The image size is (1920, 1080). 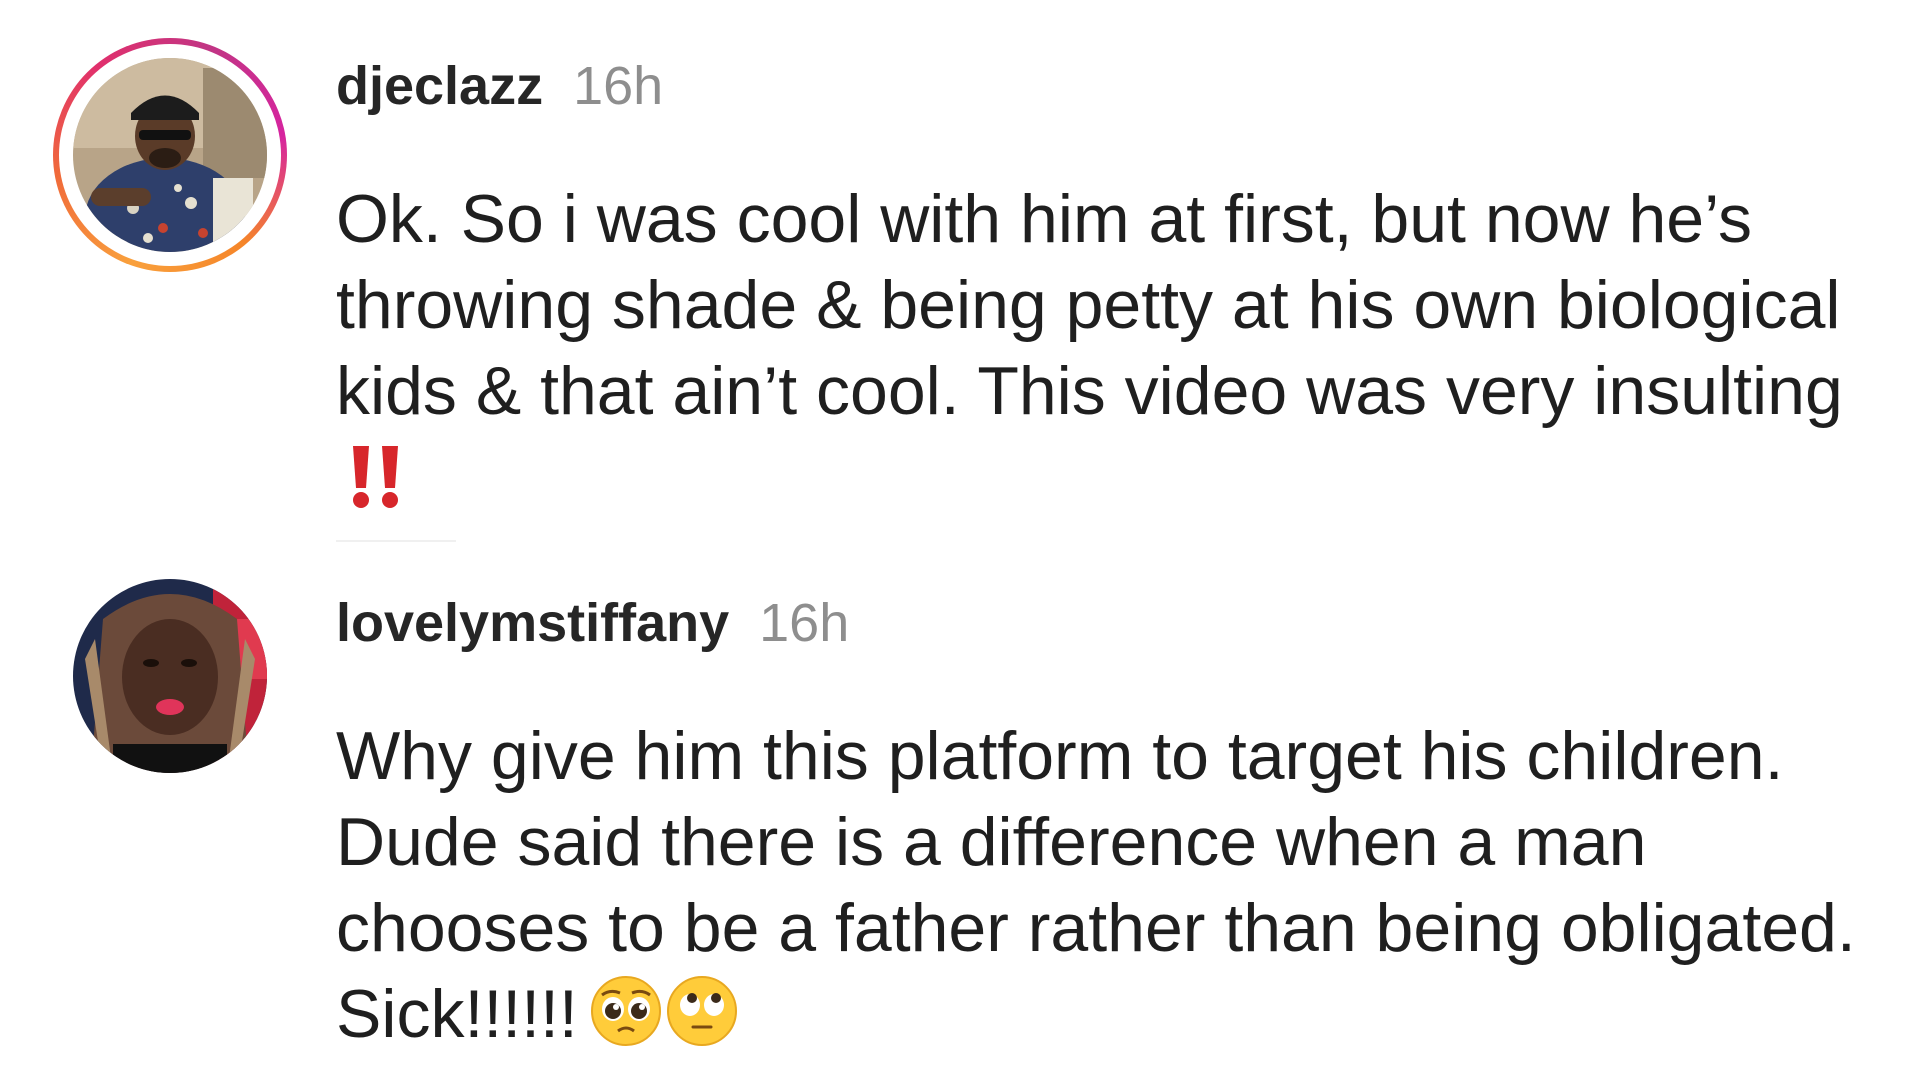 What do you see at coordinates (626, 1011) in the screenshot?
I see `pleading-face-icon` at bounding box center [626, 1011].